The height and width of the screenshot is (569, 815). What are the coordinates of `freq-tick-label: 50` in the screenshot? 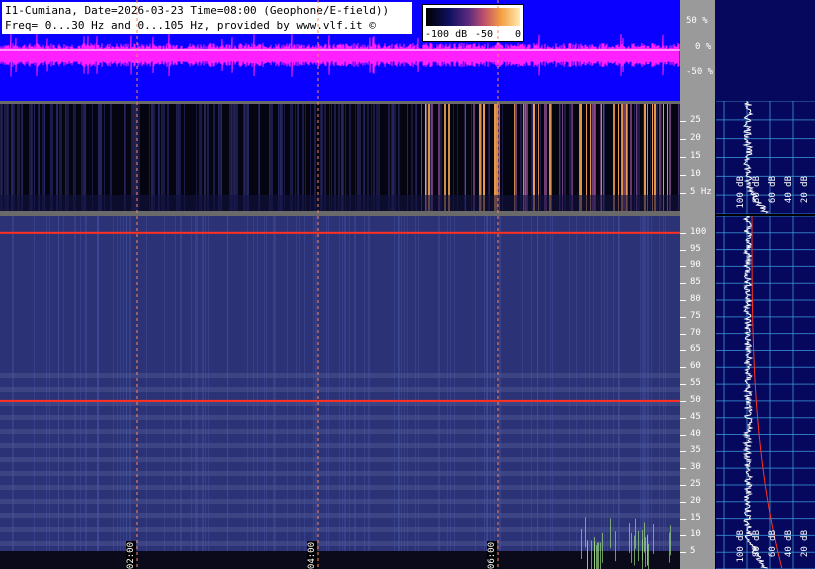 It's located at (695, 399).